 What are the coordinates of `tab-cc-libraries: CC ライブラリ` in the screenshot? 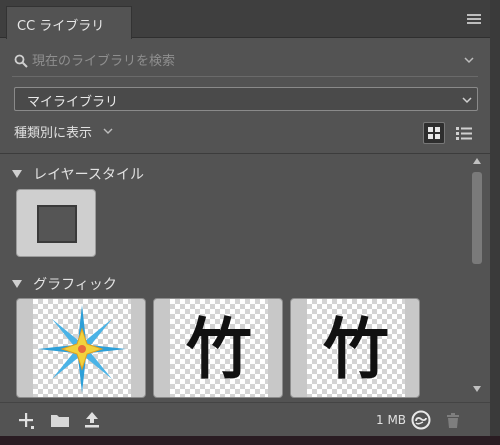 It's located at (69, 22).